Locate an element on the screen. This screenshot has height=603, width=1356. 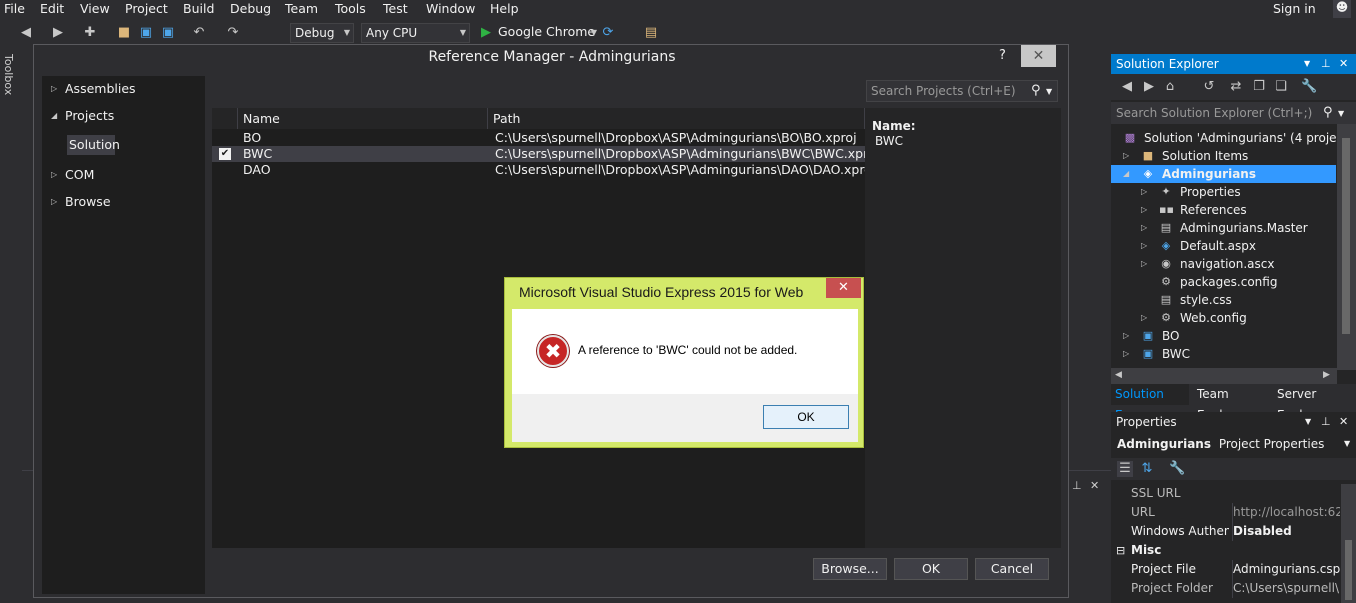
menu-test: Test is located at coordinates (395, 8).